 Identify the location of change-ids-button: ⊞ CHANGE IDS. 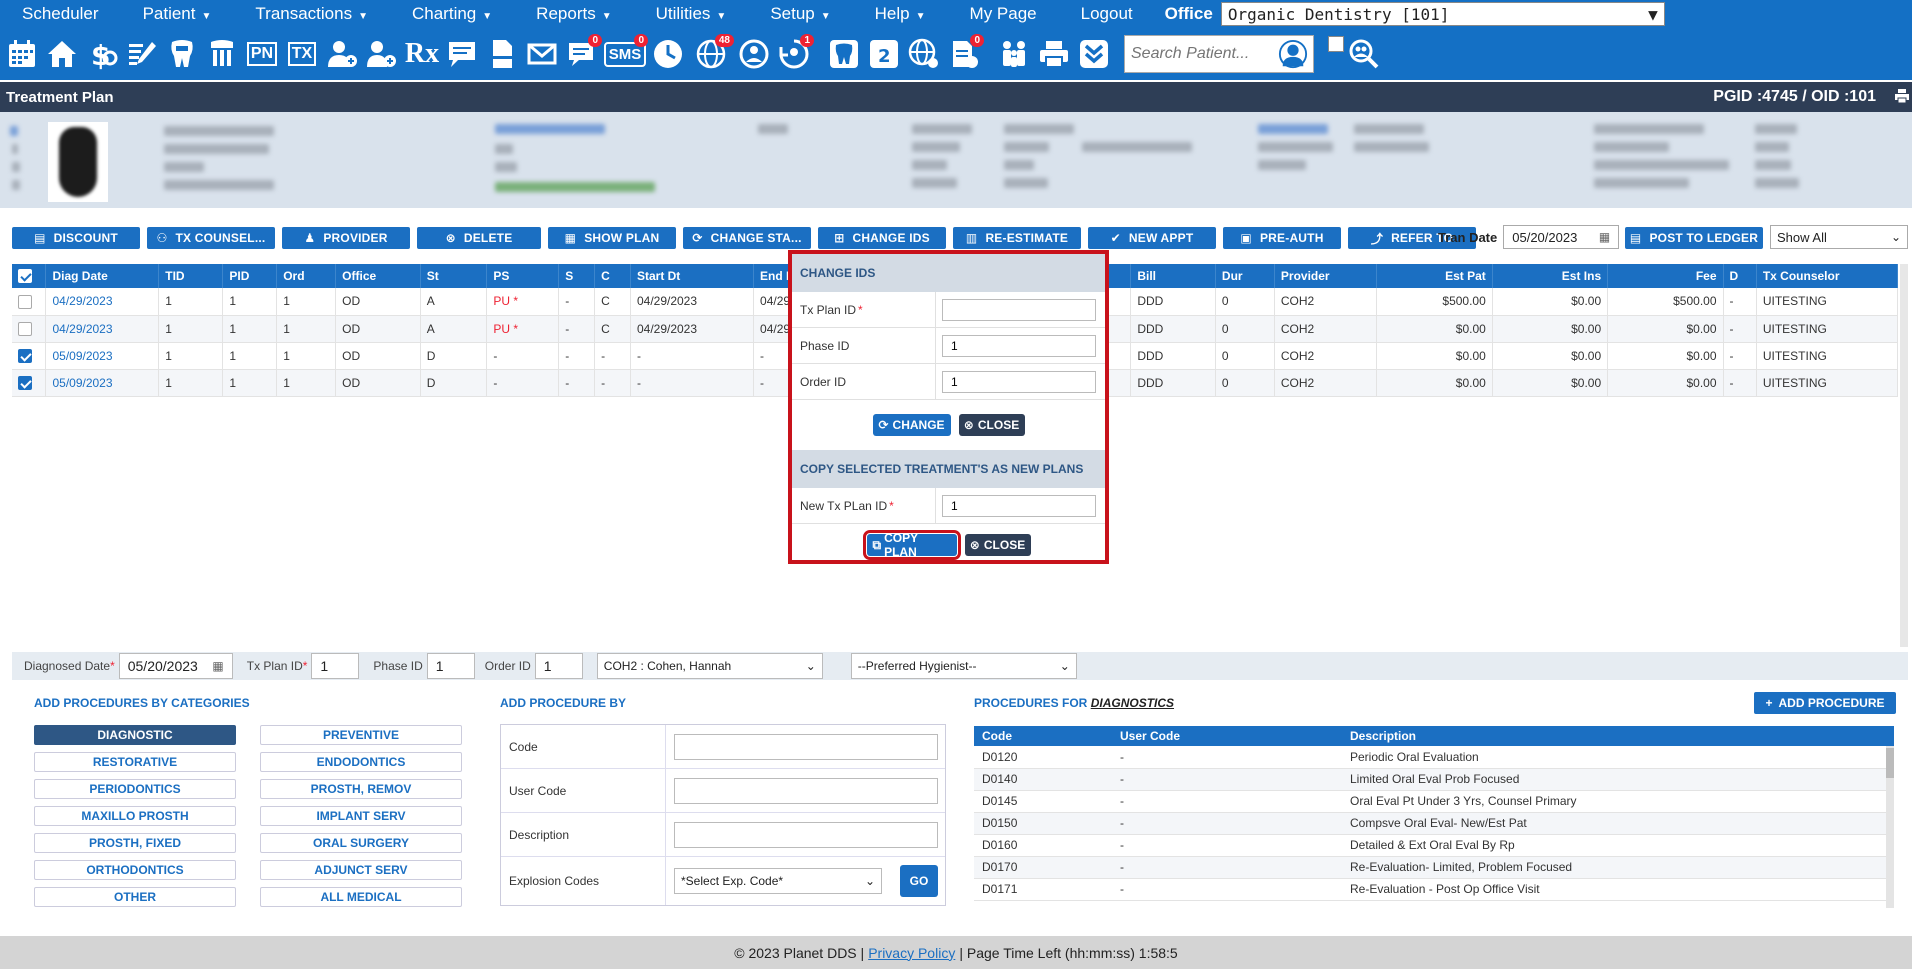
(882, 238).